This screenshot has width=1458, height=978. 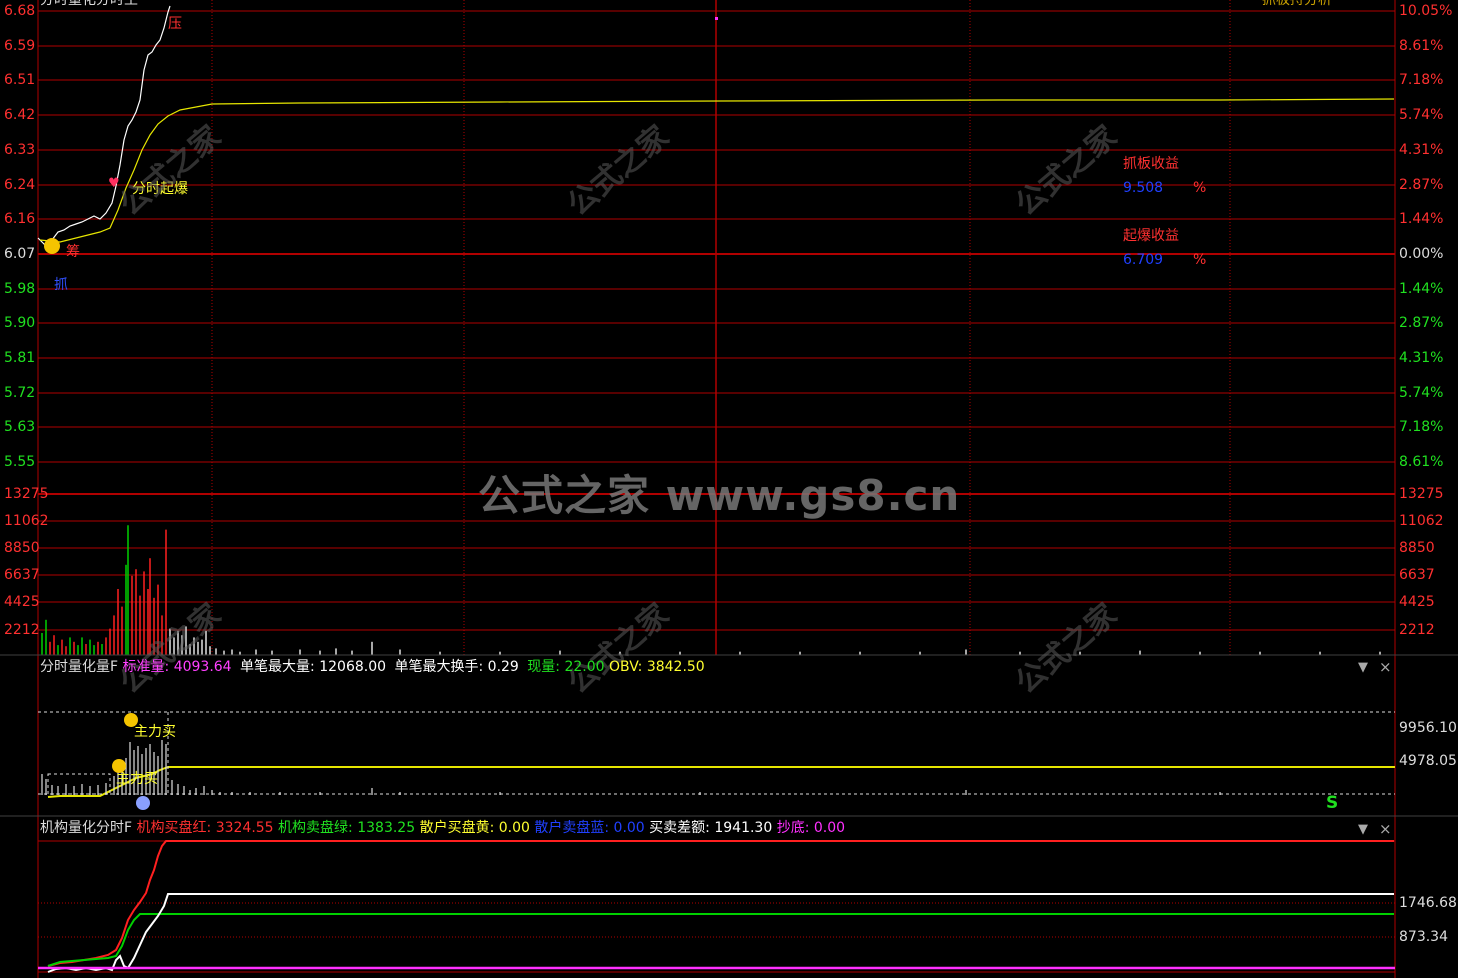 I want to click on watermark-main: 公式之家 www.gs8.cn, so click(x=719, y=495).